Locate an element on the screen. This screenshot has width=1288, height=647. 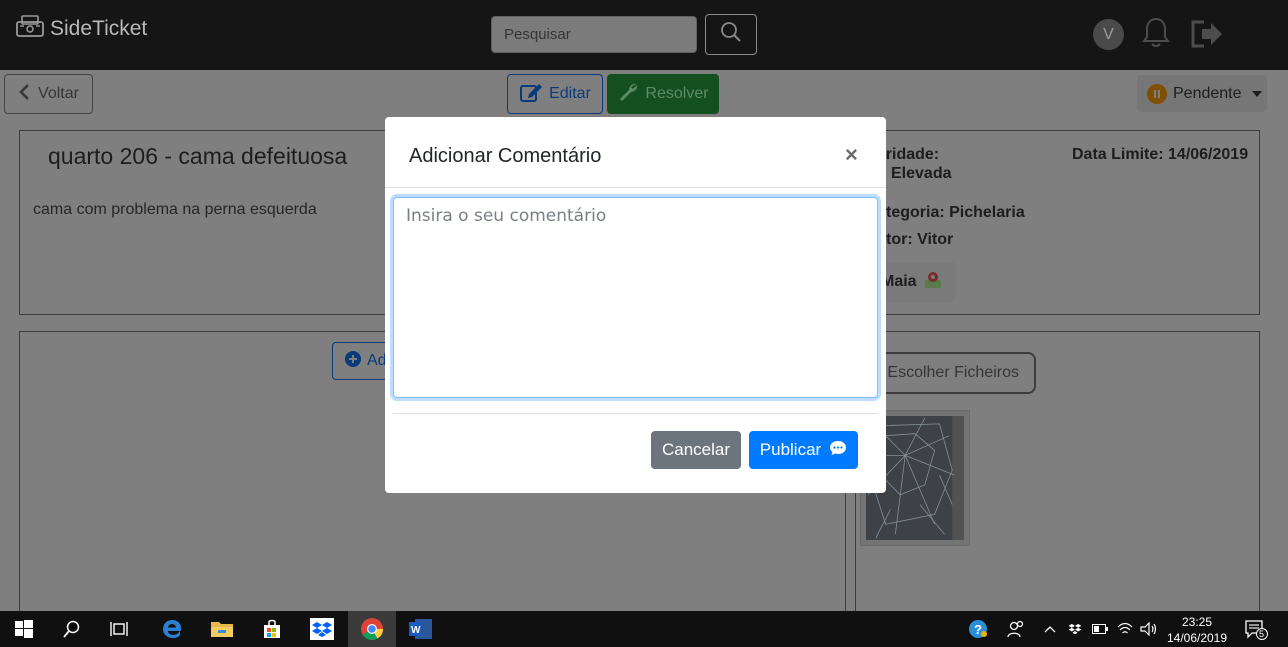
wifi-icon is located at coordinates (1125, 629).